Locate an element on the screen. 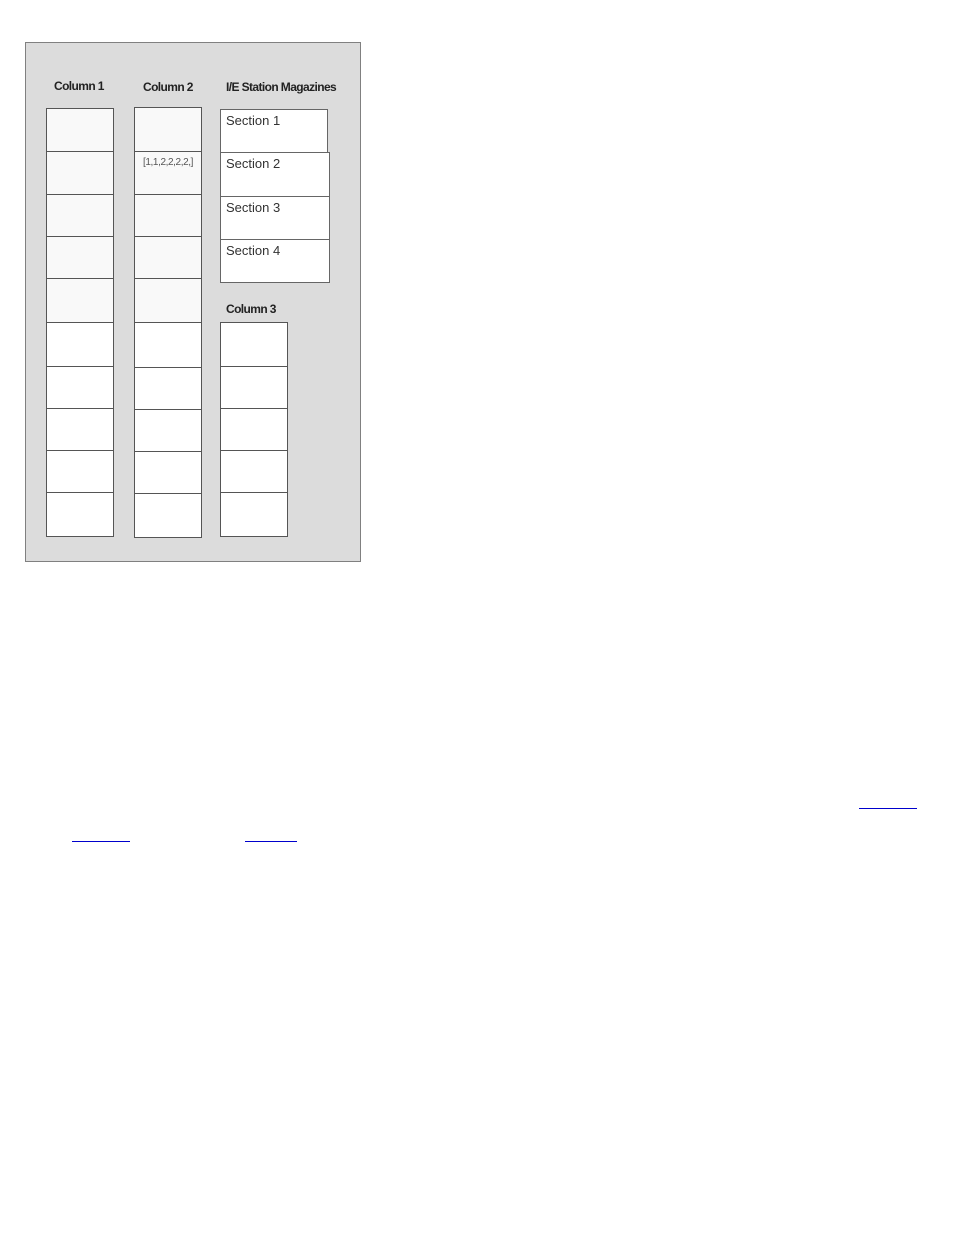  magazine-section-2: Section 2 is located at coordinates (275, 174).